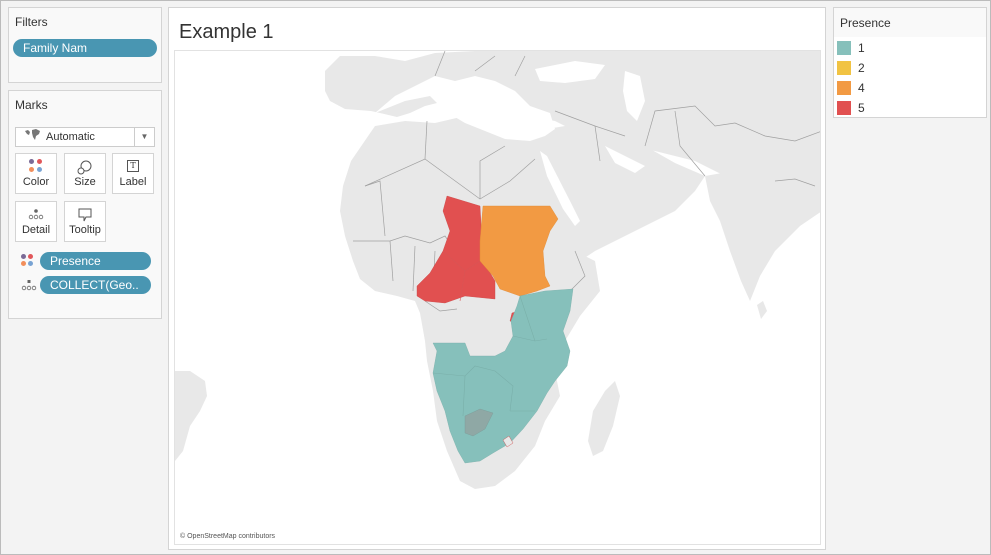  Describe the element at coordinates (865, 23) in the screenshot. I see `legend-title: Presence` at that location.